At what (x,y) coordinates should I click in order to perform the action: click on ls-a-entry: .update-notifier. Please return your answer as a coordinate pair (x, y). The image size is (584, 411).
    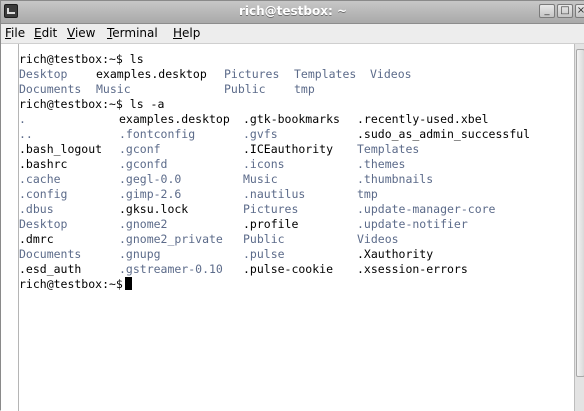
    Looking at the image, I should click on (412, 224).